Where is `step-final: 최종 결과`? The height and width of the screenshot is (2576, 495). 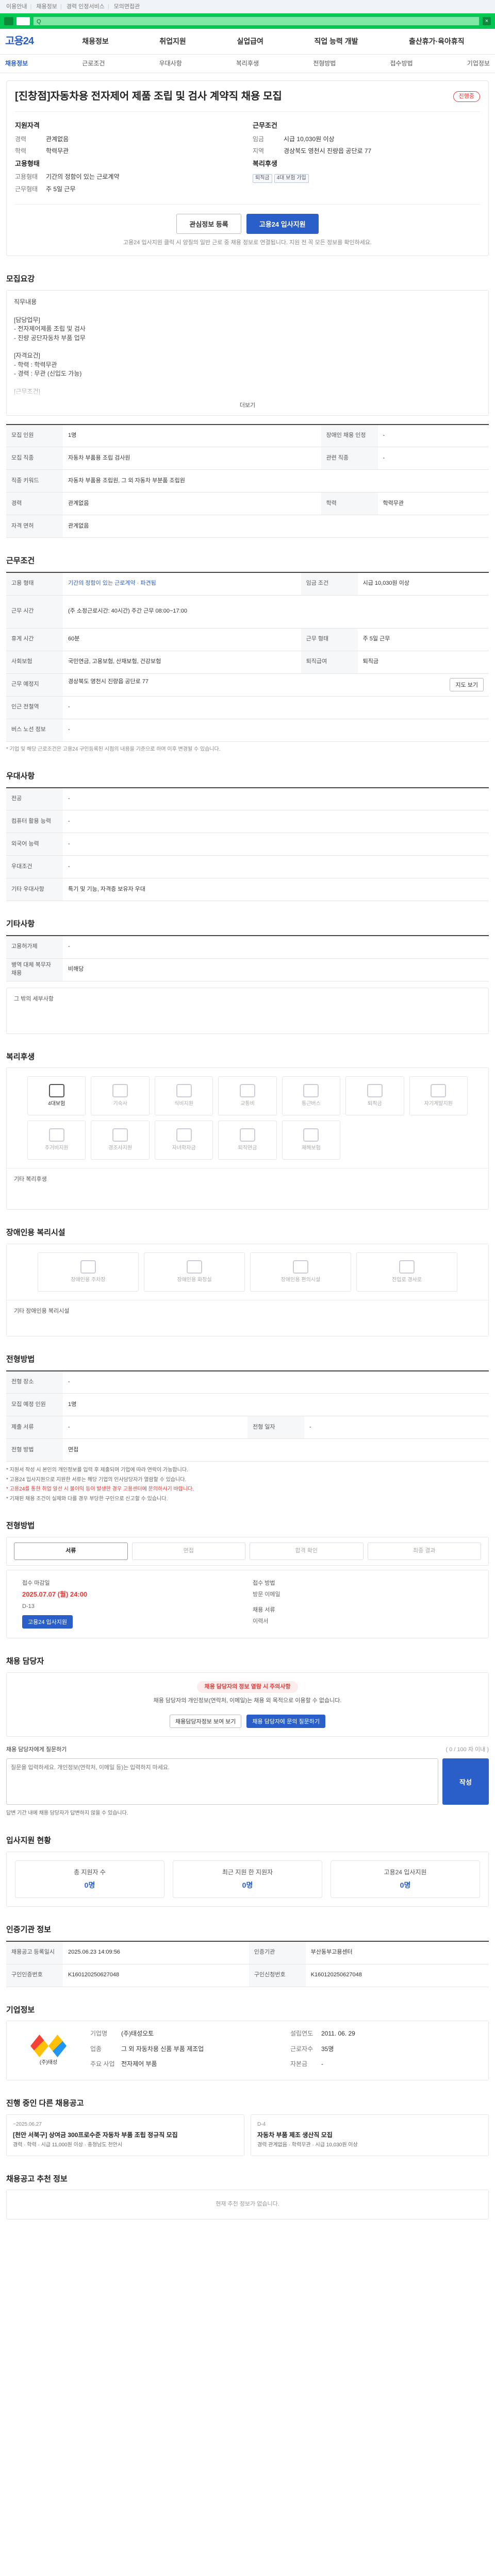
step-final: 최종 결과 is located at coordinates (424, 1552).